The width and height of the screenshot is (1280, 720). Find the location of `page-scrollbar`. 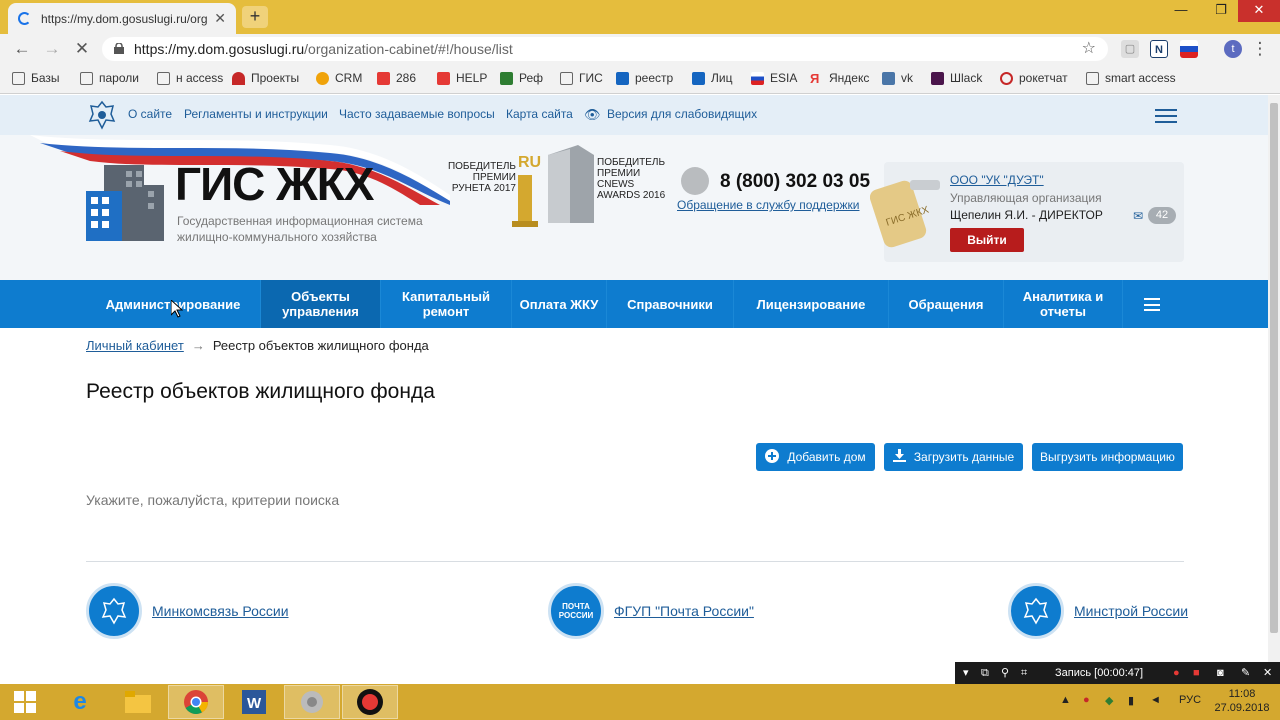

page-scrollbar is located at coordinates (1274, 380).